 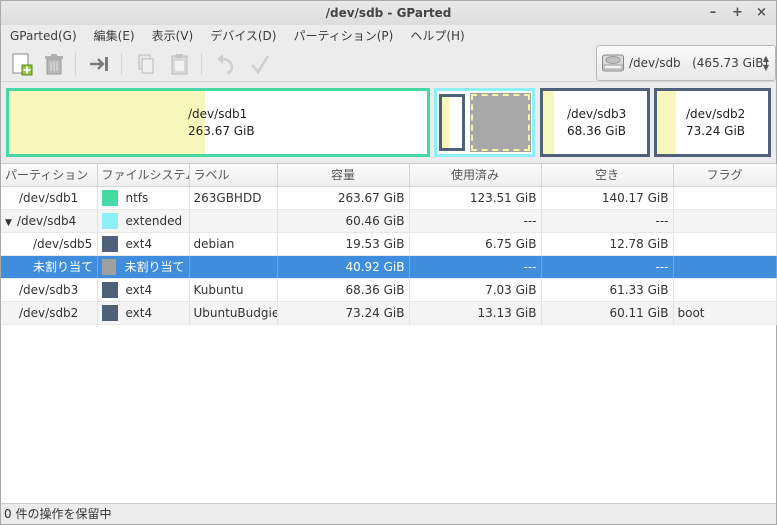 I want to click on partition-block-size: 68.36 GiB, so click(x=597, y=131).